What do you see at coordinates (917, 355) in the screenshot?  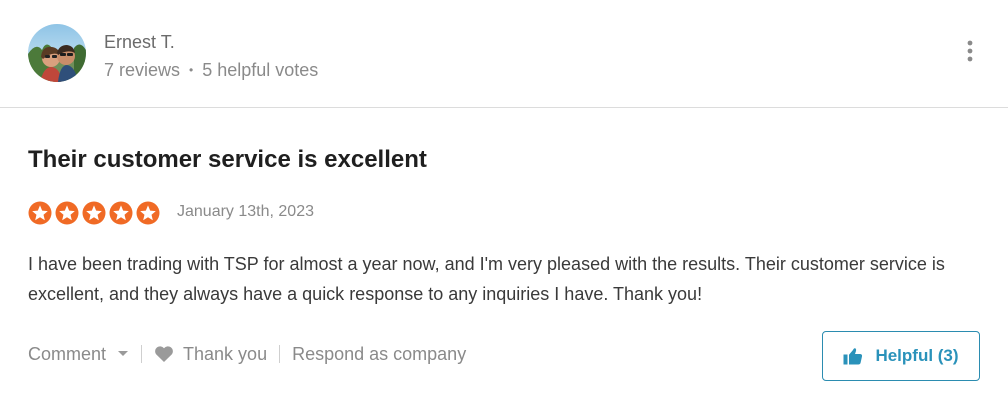 I see `helpful-label: Helpful (3)` at bounding box center [917, 355].